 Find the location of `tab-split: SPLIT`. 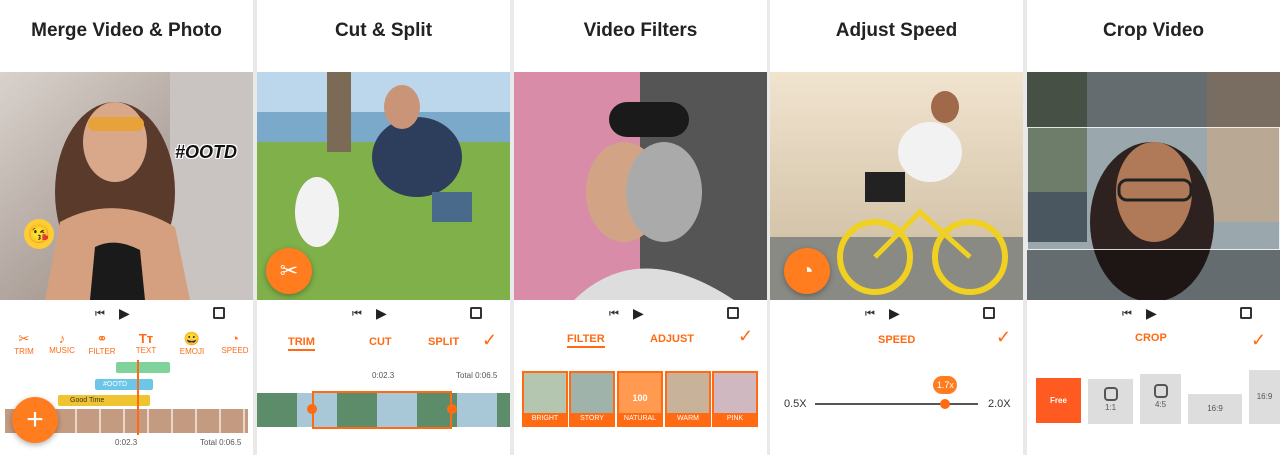

tab-split: SPLIT is located at coordinates (443, 342).